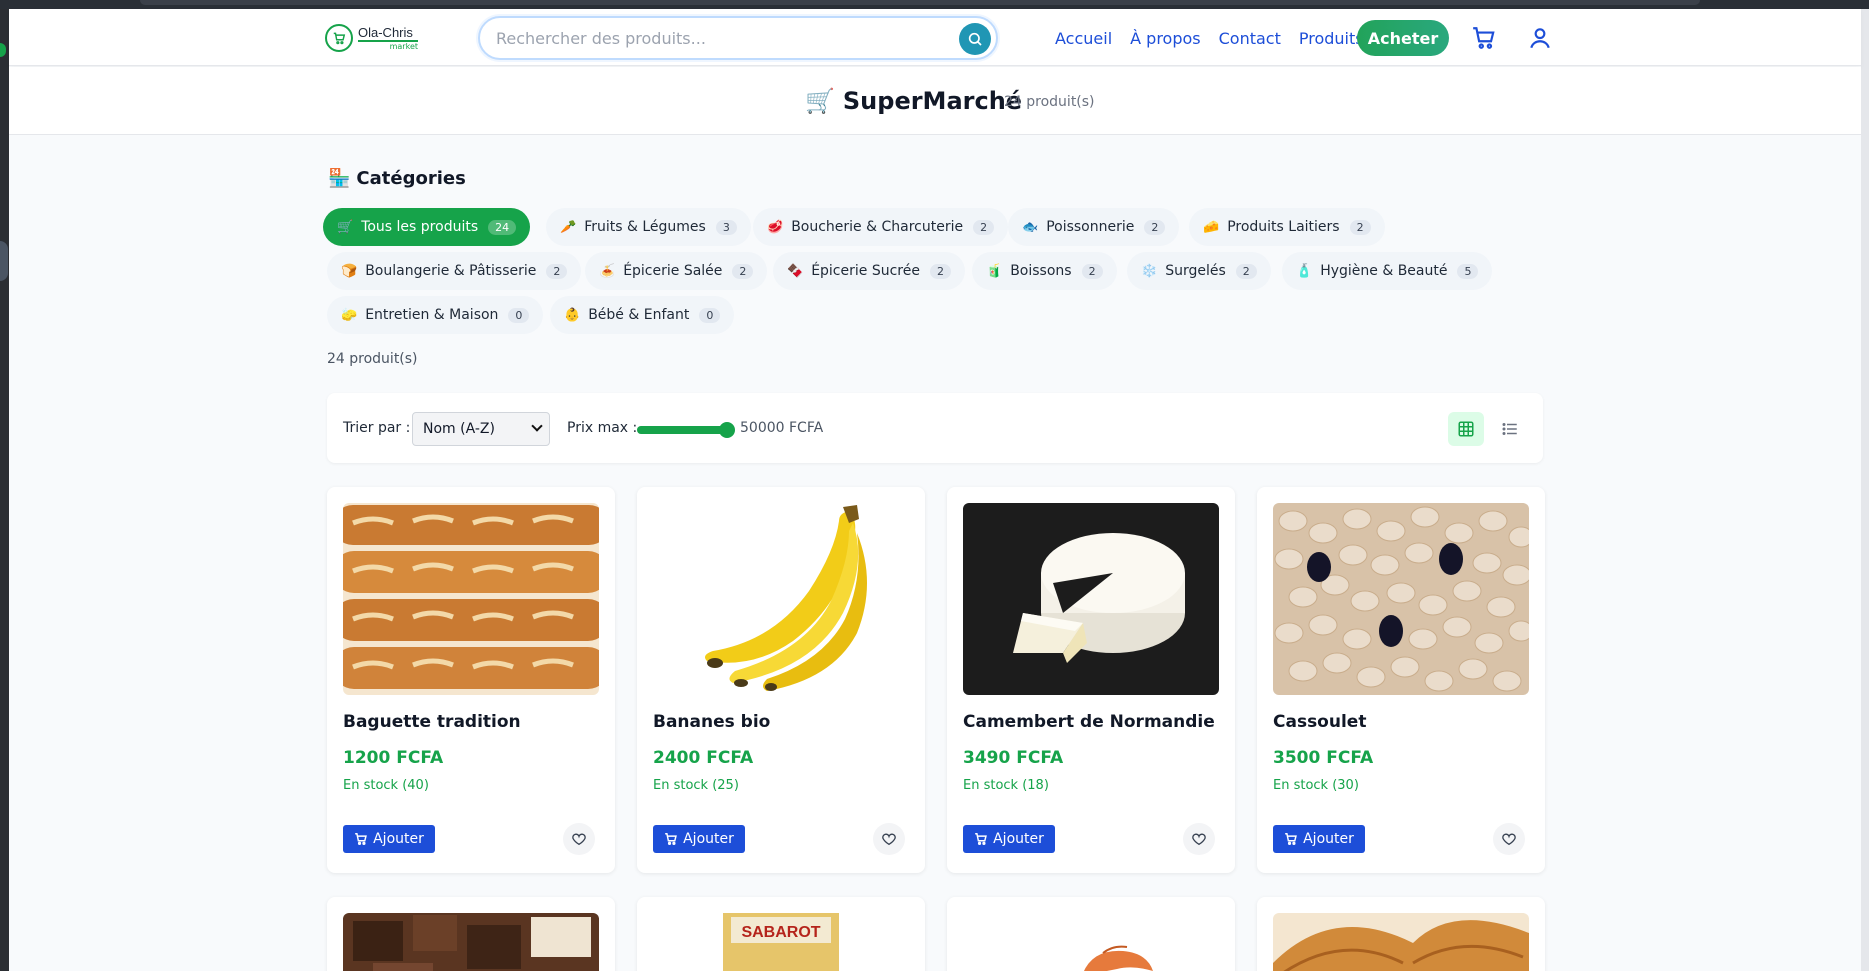  What do you see at coordinates (1250, 38) in the screenshot?
I see `nav-contact: Contact` at bounding box center [1250, 38].